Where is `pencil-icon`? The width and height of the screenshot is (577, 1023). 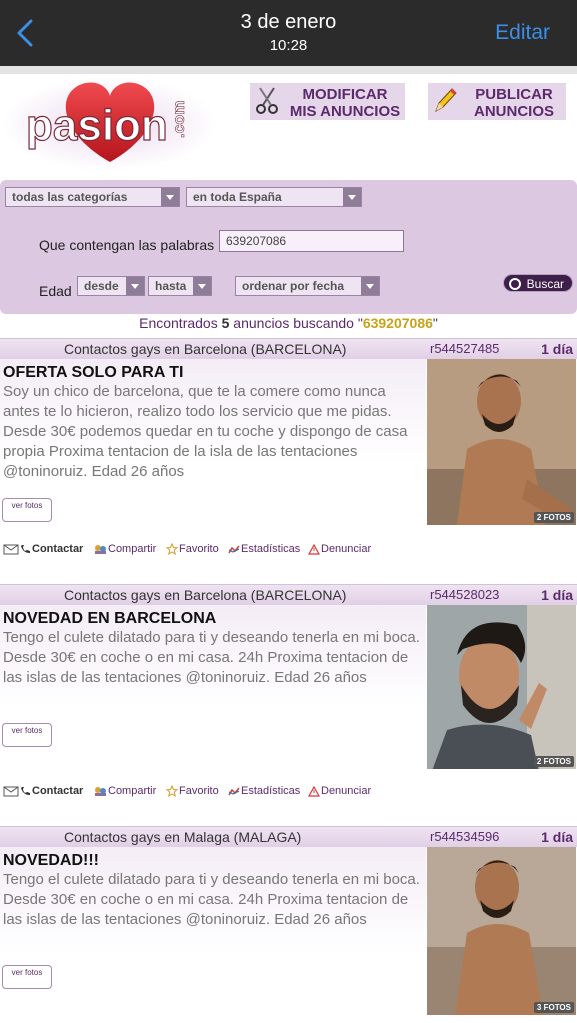 pencil-icon is located at coordinates (446, 100).